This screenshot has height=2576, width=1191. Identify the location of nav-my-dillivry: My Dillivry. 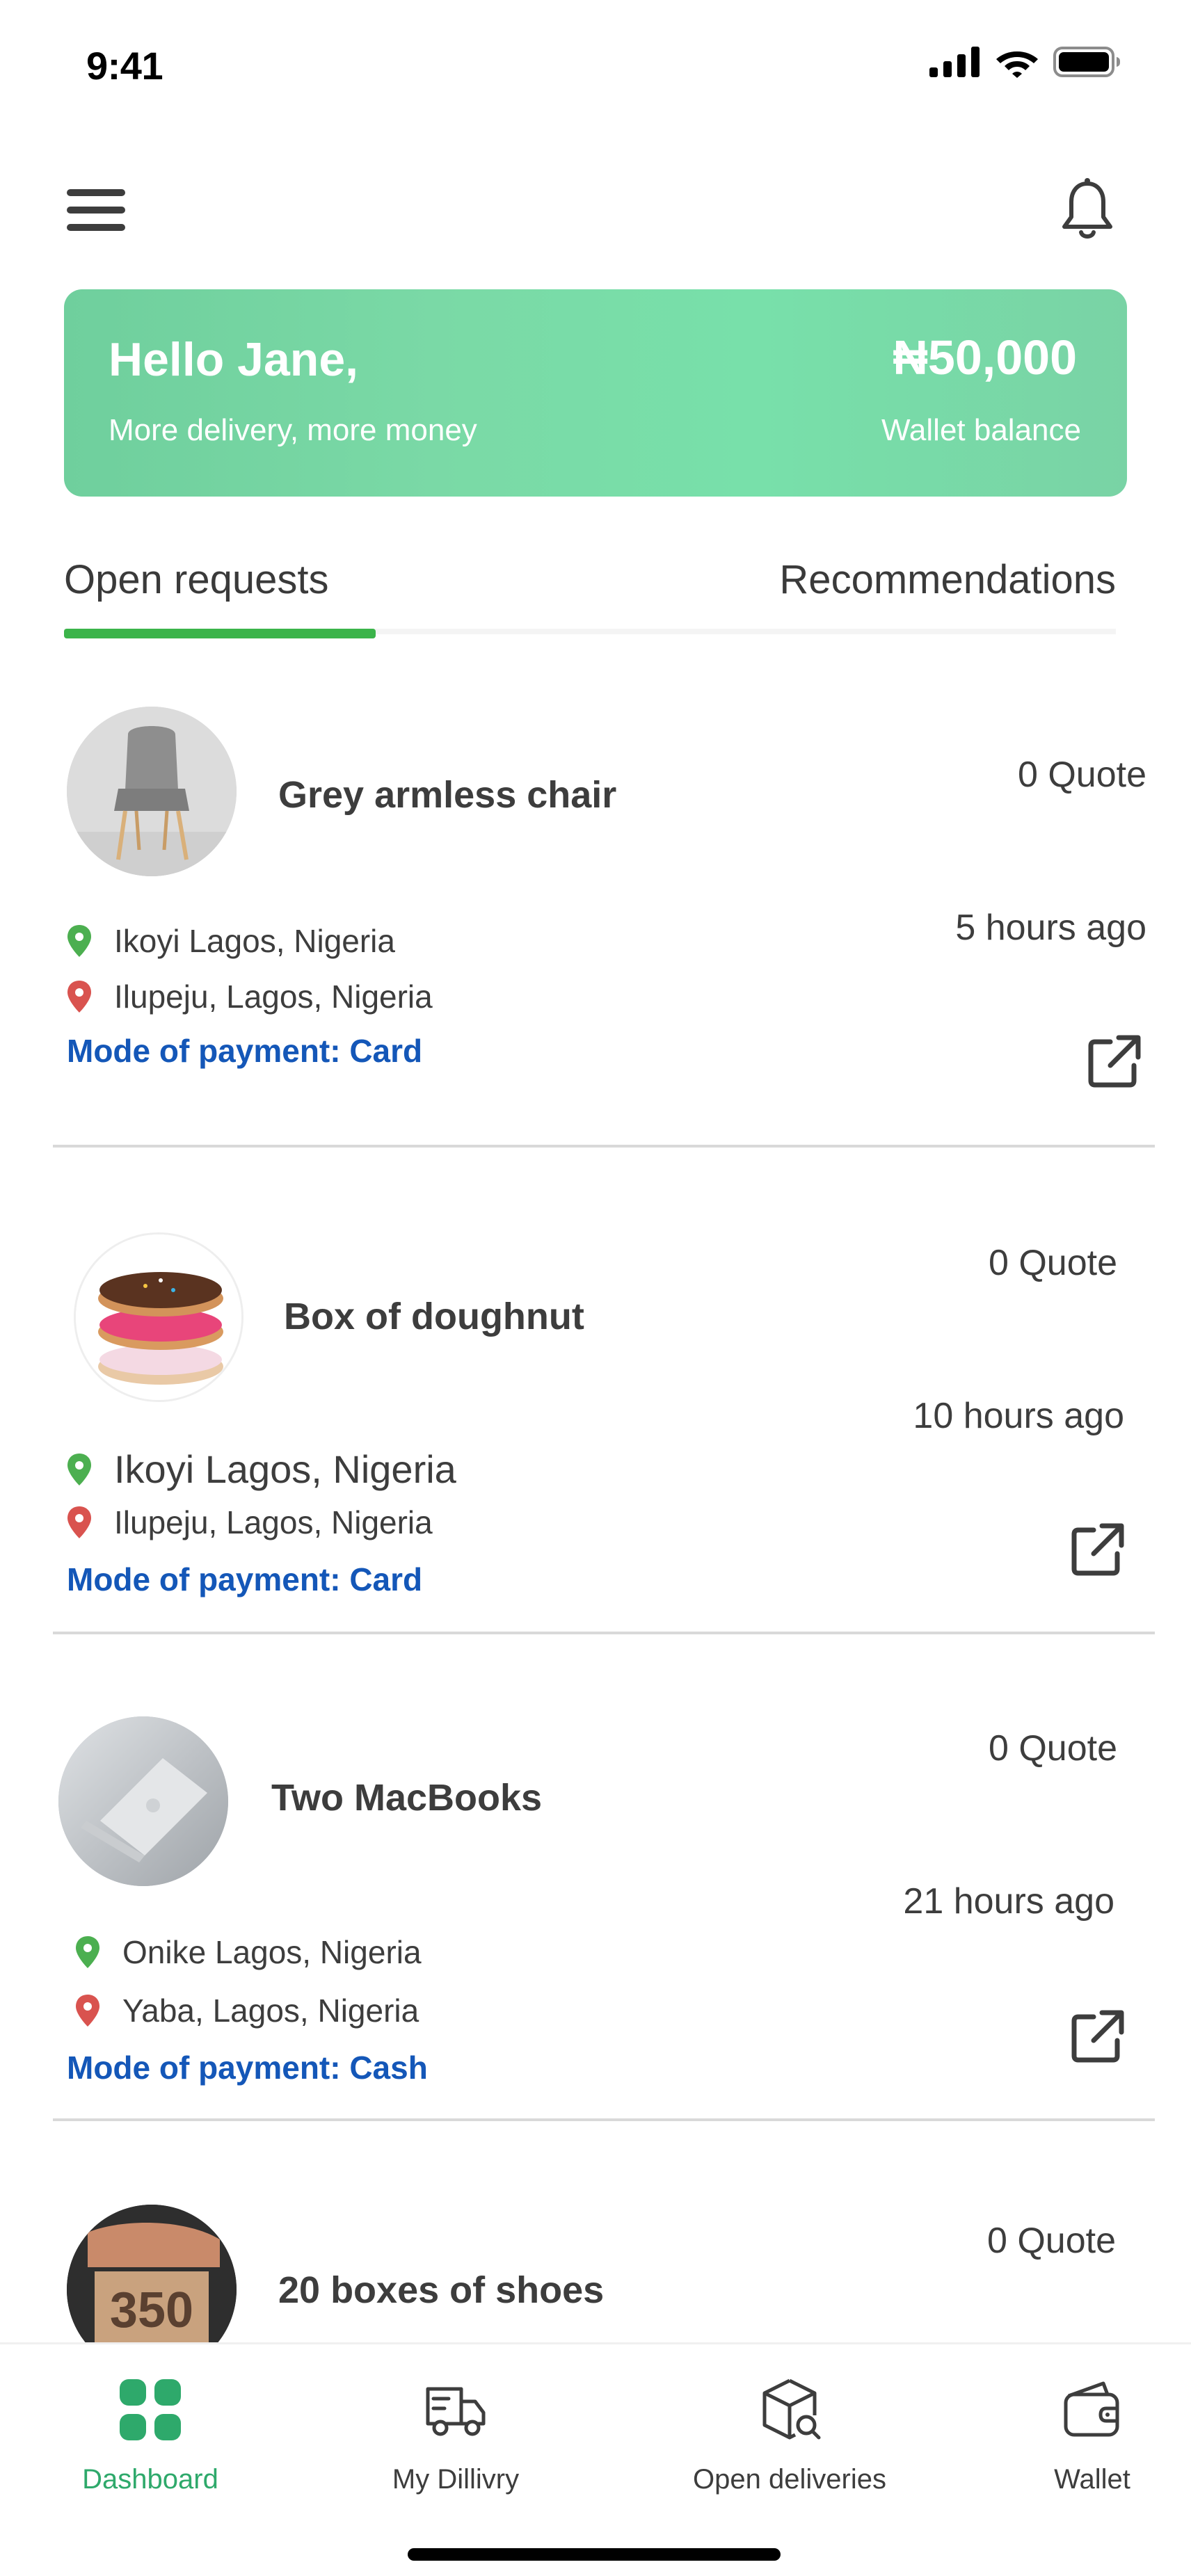
(456, 2435).